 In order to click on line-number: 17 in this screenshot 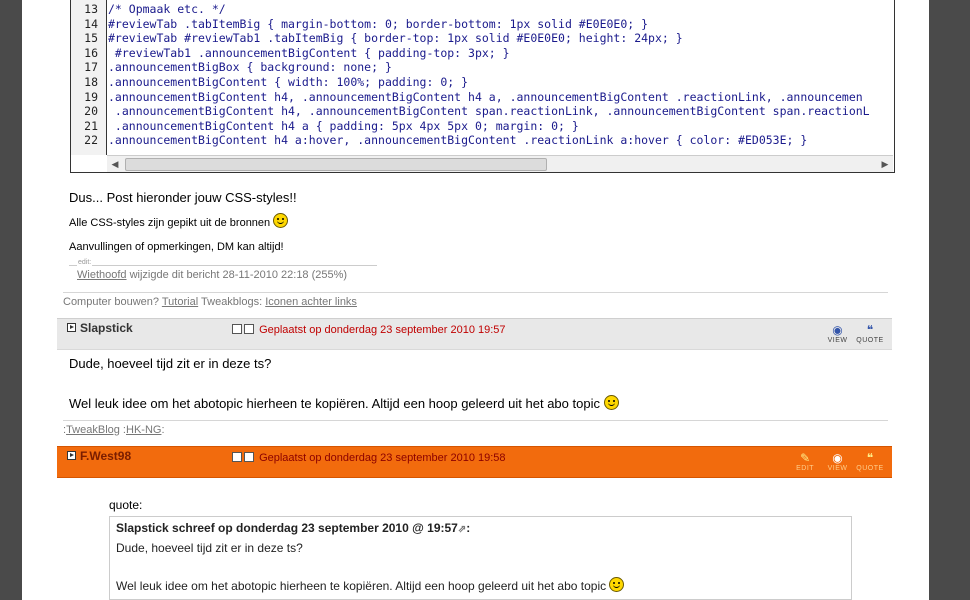, I will do `click(91, 67)`.